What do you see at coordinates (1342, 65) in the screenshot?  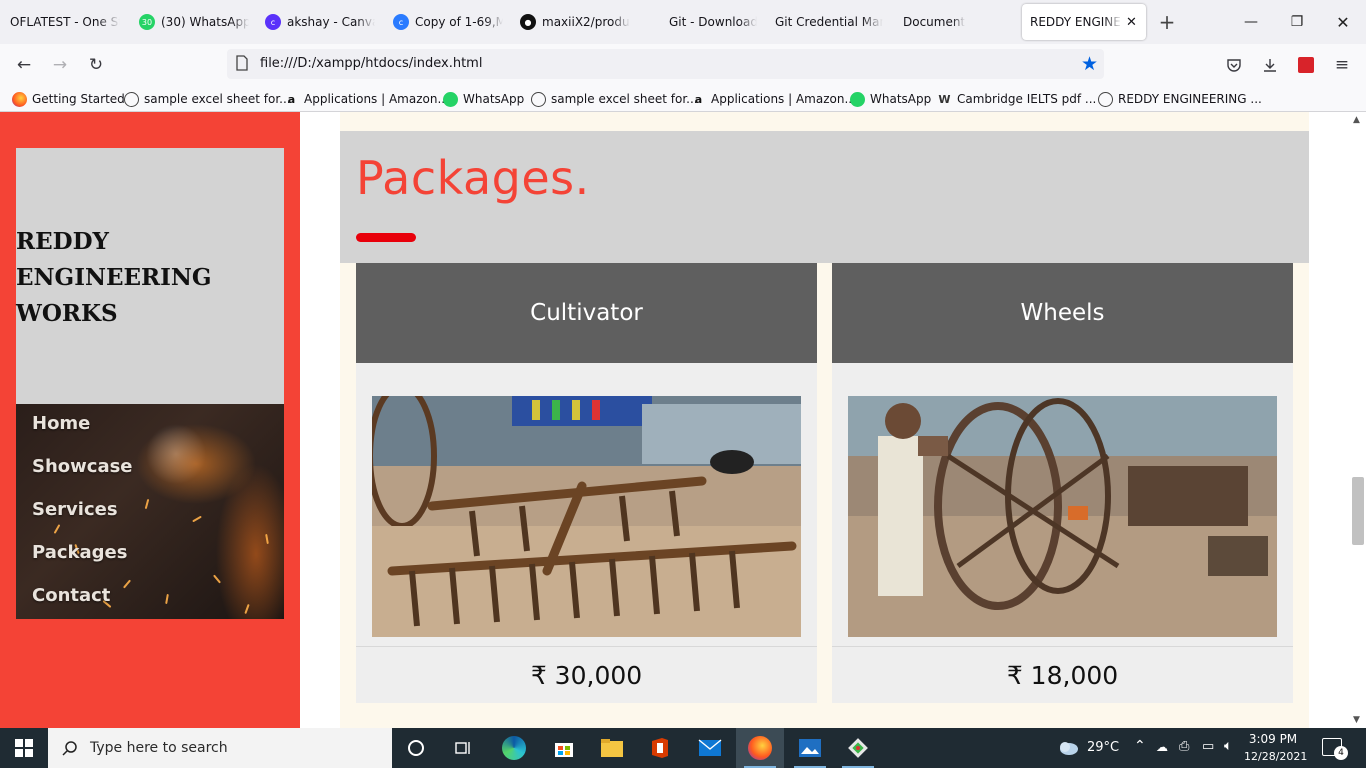 I see `menu-icon: ≡` at bounding box center [1342, 65].